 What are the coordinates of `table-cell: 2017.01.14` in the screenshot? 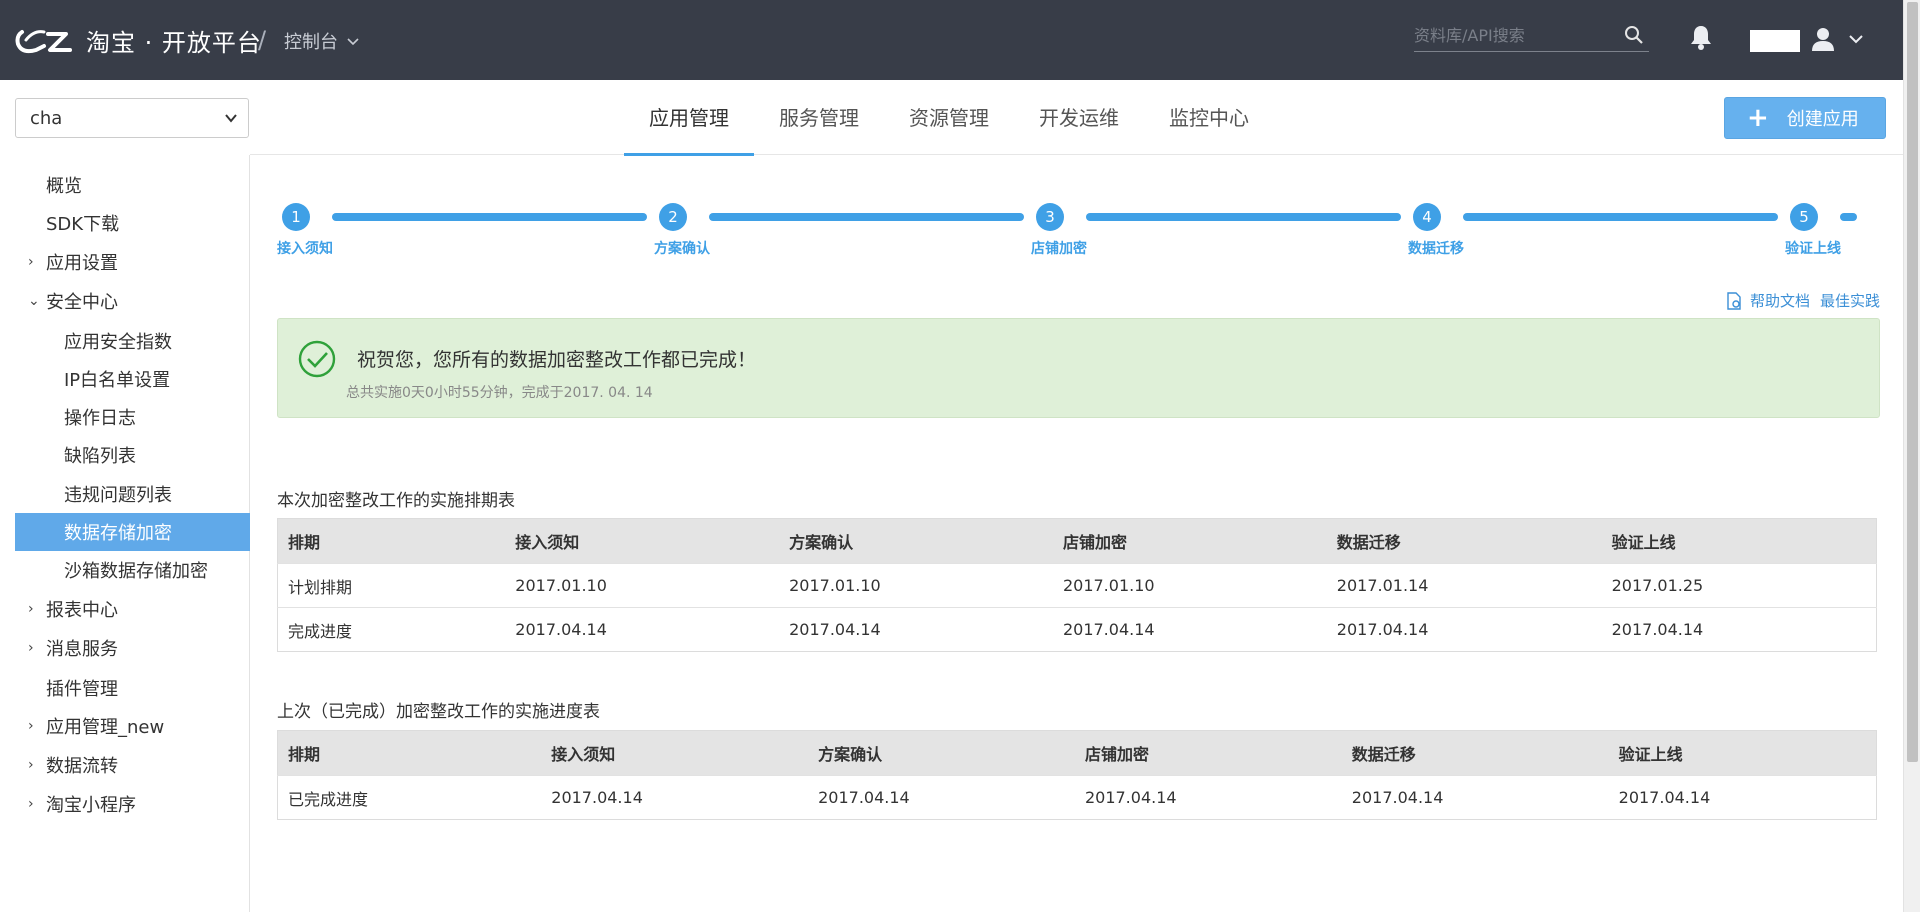 It's located at (1464, 585).